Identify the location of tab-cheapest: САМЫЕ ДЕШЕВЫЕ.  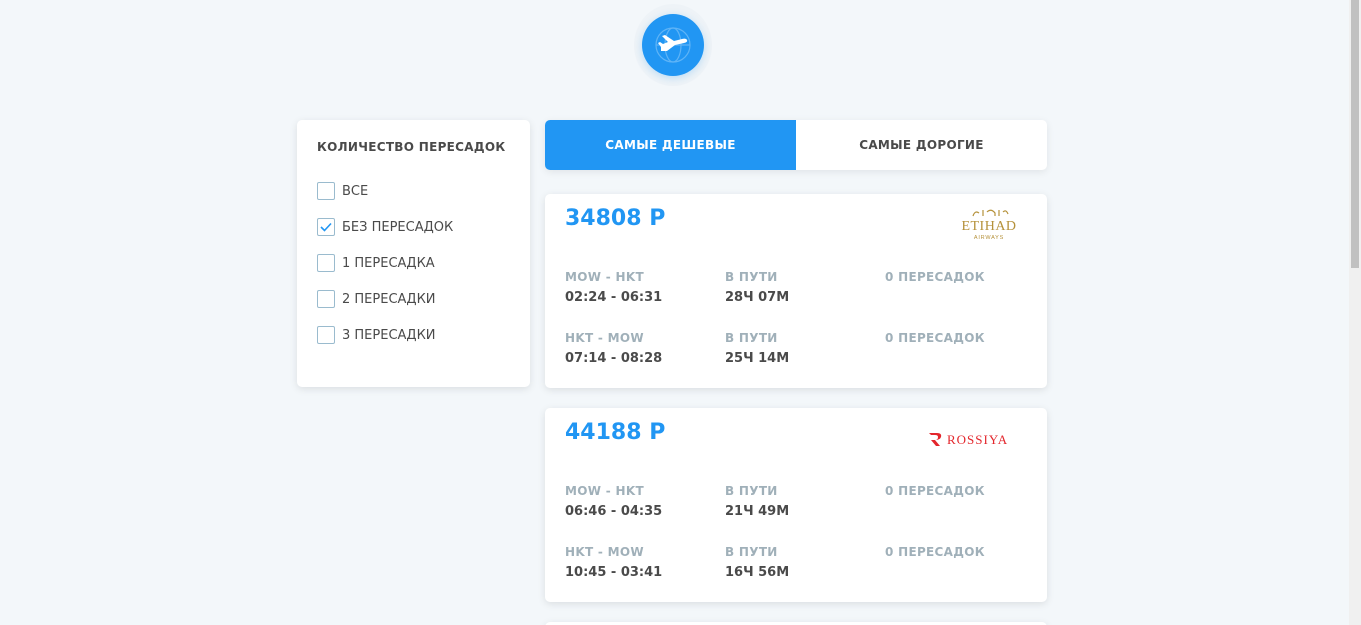
(670, 145).